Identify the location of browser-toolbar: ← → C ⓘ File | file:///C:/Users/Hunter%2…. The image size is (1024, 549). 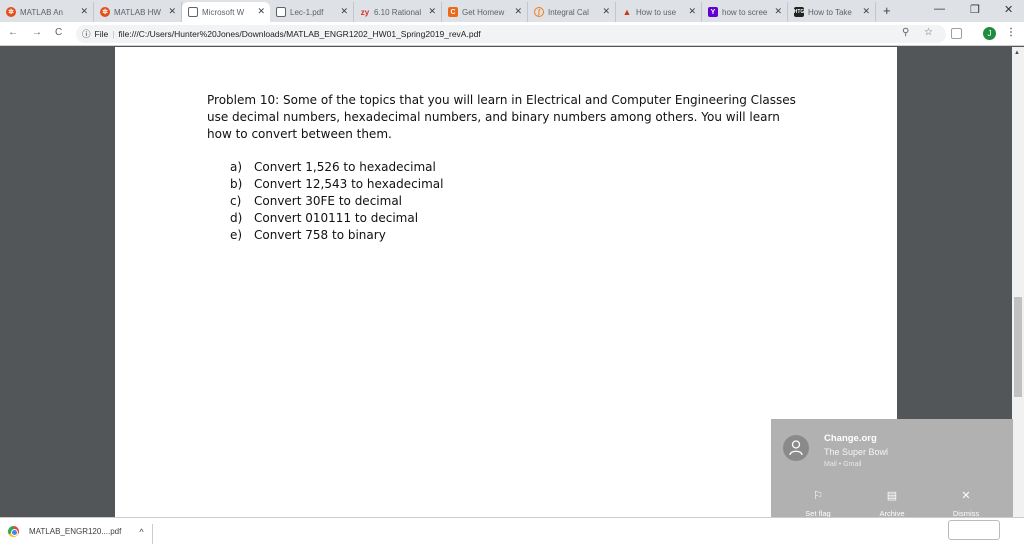
(512, 34).